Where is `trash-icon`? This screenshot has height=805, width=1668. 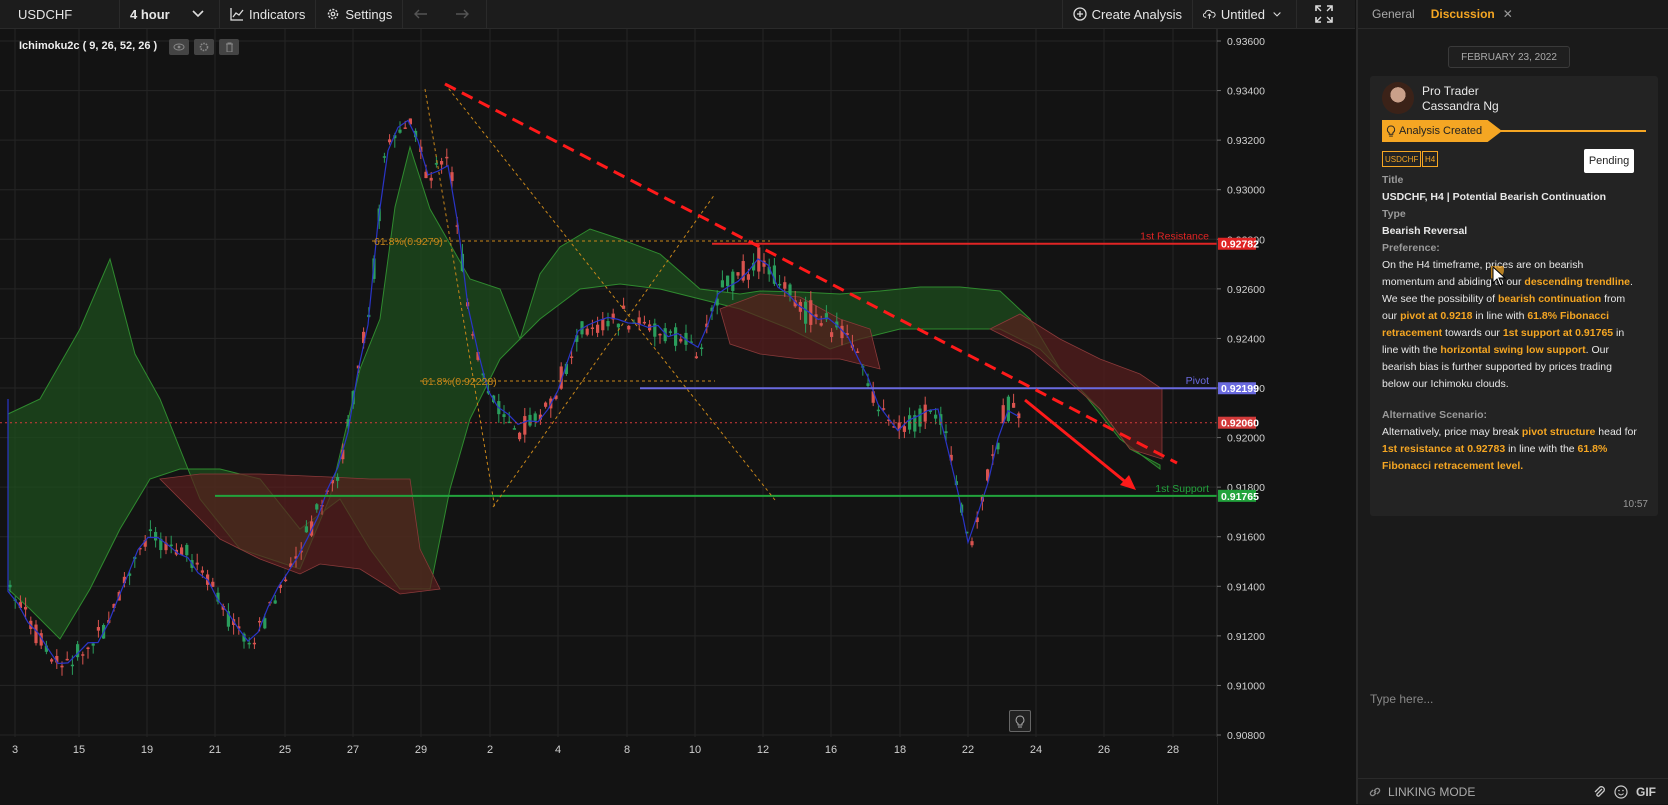 trash-icon is located at coordinates (229, 47).